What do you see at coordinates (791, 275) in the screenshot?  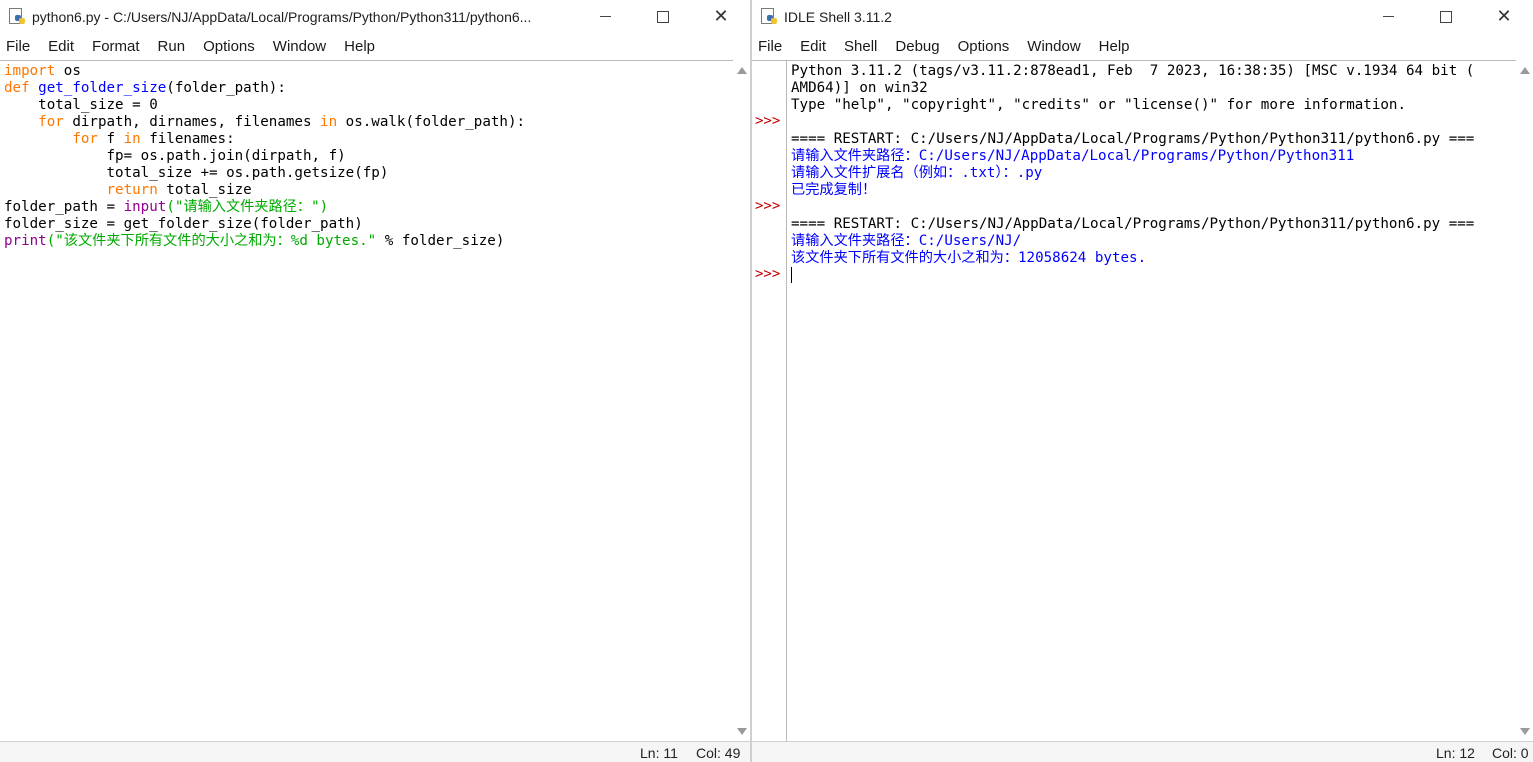 I see `text-cursor` at bounding box center [791, 275].